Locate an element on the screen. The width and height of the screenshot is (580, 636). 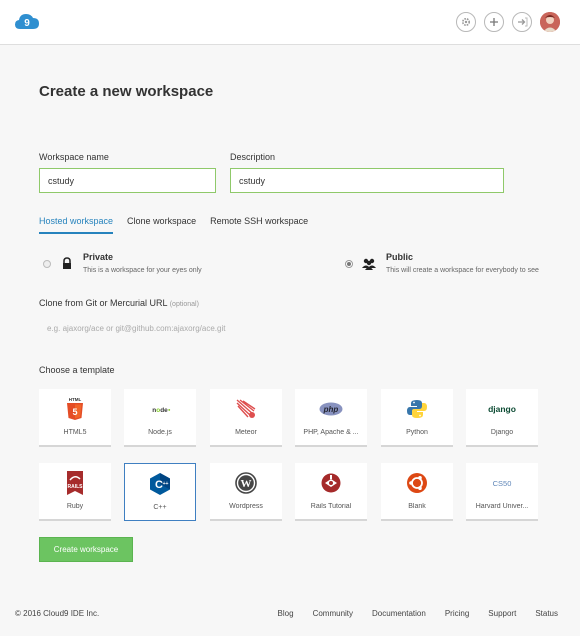
template-cpp: C ++ C++ is located at coordinates (160, 492).